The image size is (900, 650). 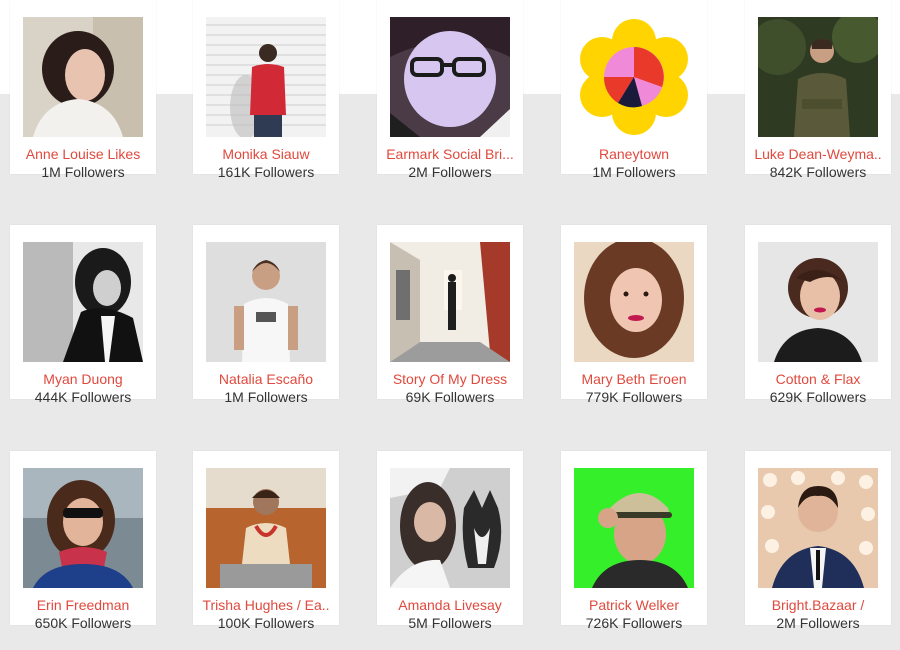 I want to click on profile-name: Mary Beth Eroen, so click(x=634, y=379).